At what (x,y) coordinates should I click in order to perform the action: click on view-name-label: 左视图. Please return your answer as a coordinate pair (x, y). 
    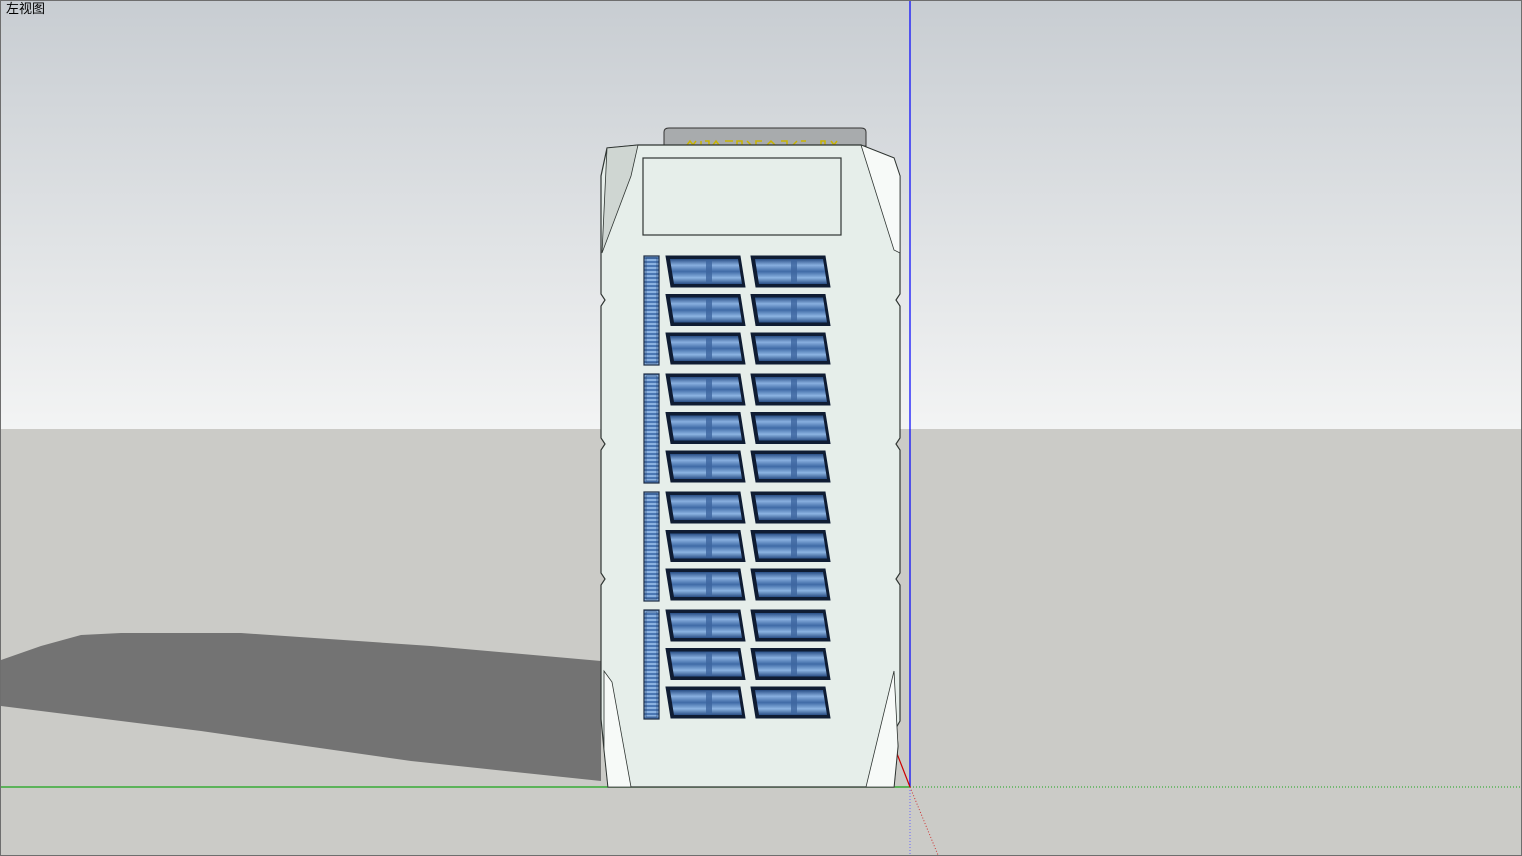
    Looking at the image, I should click on (26, 9).